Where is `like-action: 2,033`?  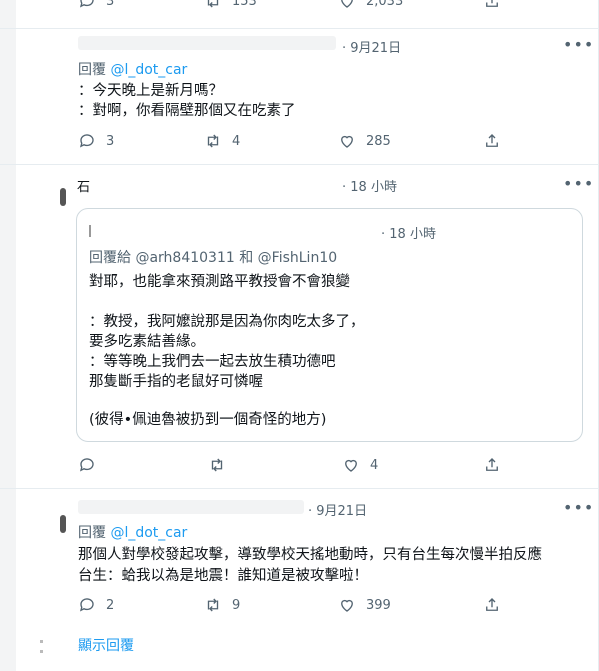
like-action: 2,033 is located at coordinates (370, 5).